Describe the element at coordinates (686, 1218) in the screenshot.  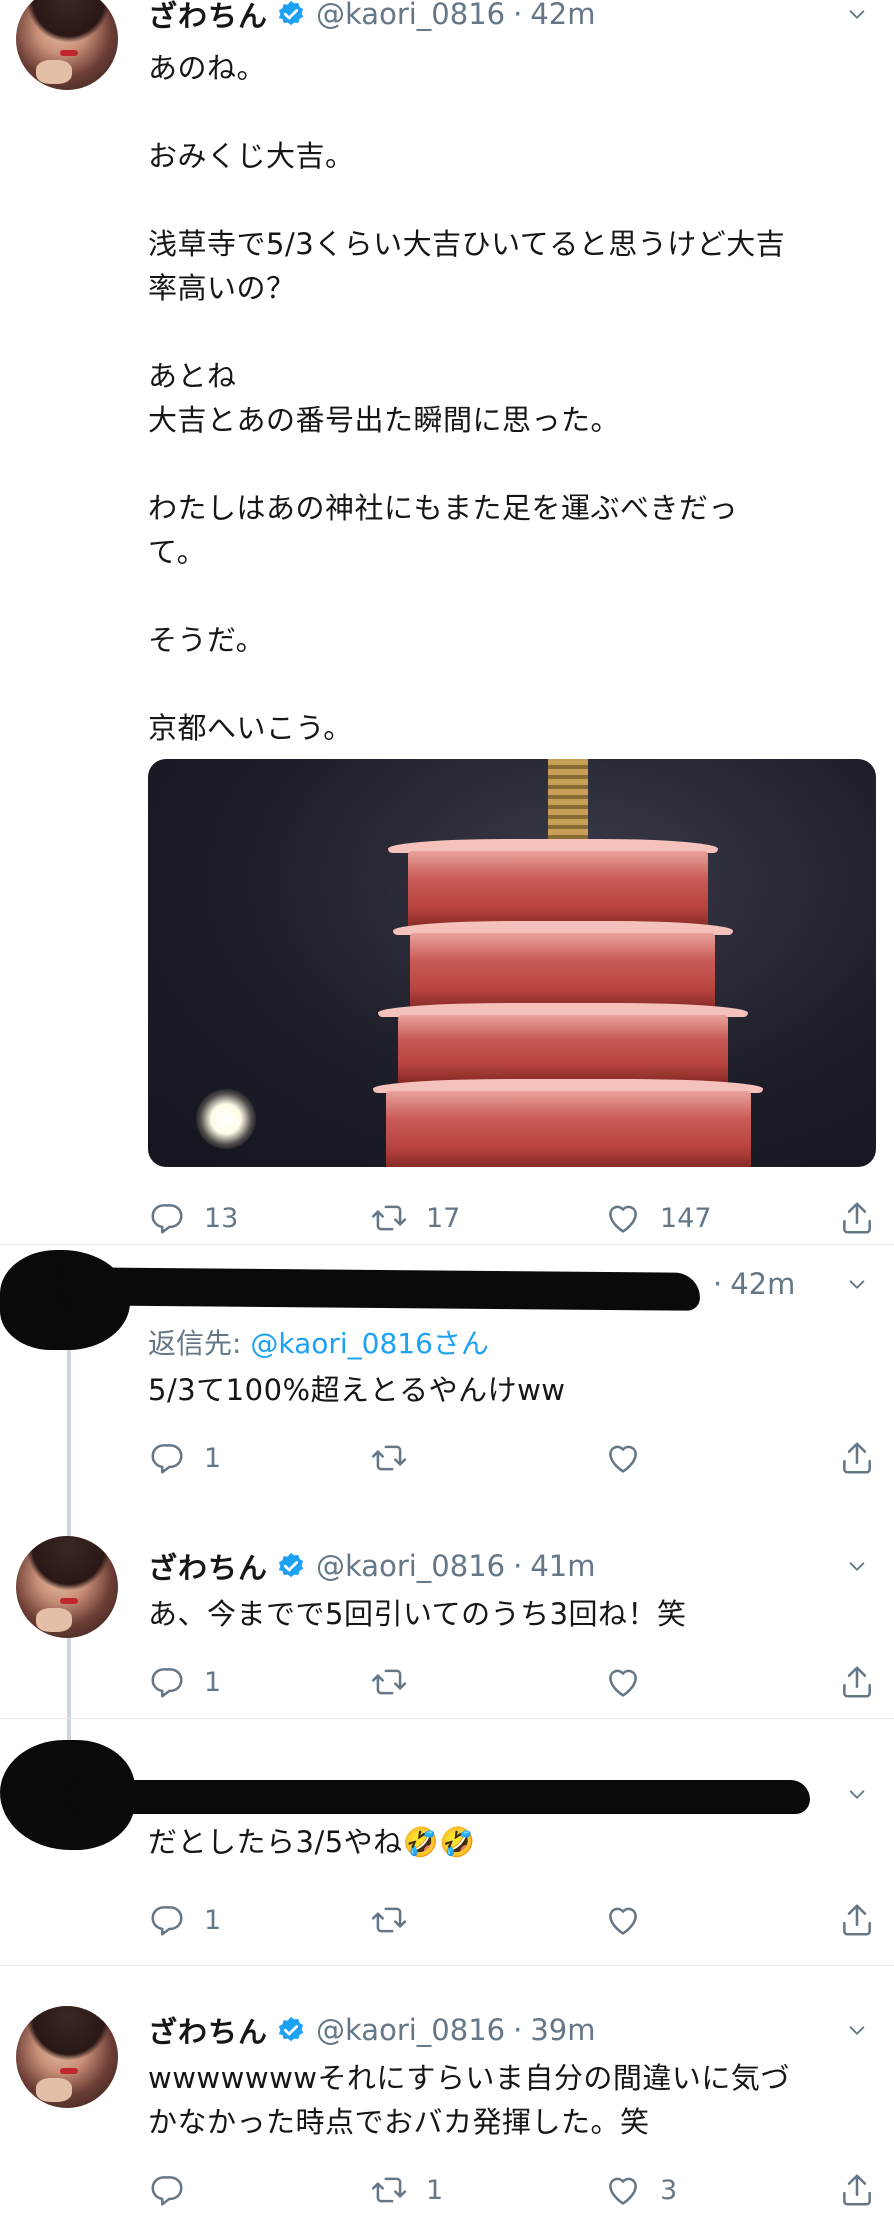
I see `like-count: 147` at that location.